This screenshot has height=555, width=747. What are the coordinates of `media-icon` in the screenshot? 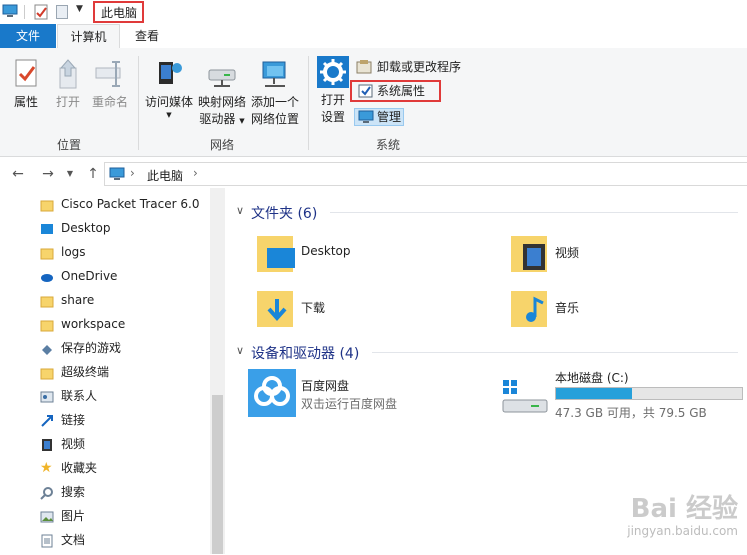 It's located at (170, 73).